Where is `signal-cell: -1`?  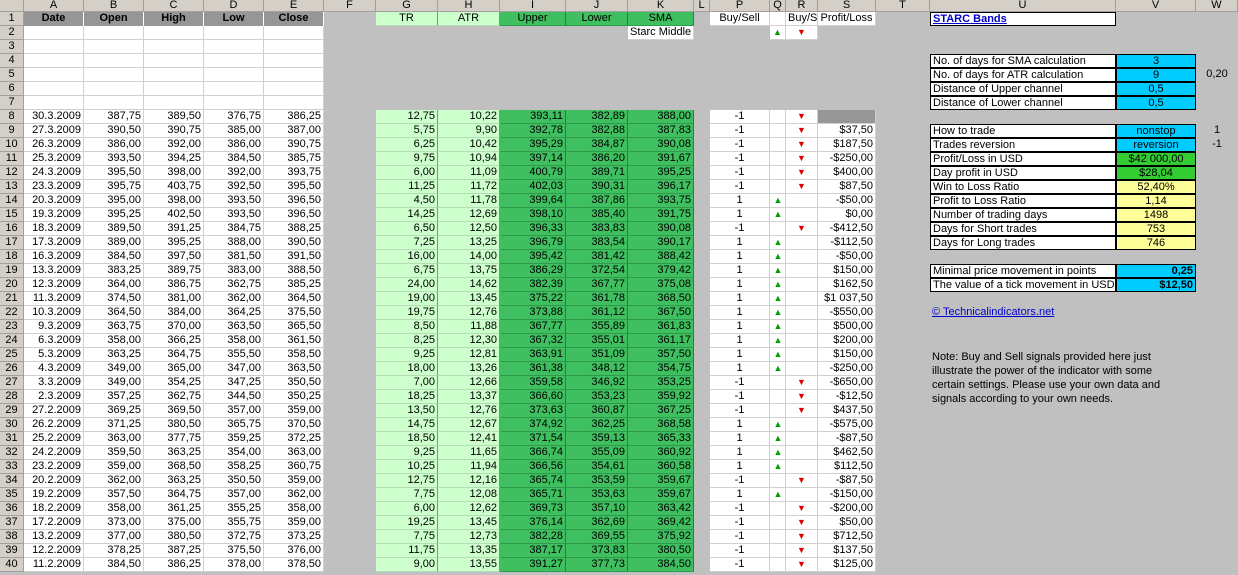
signal-cell: -1 is located at coordinates (740, 159).